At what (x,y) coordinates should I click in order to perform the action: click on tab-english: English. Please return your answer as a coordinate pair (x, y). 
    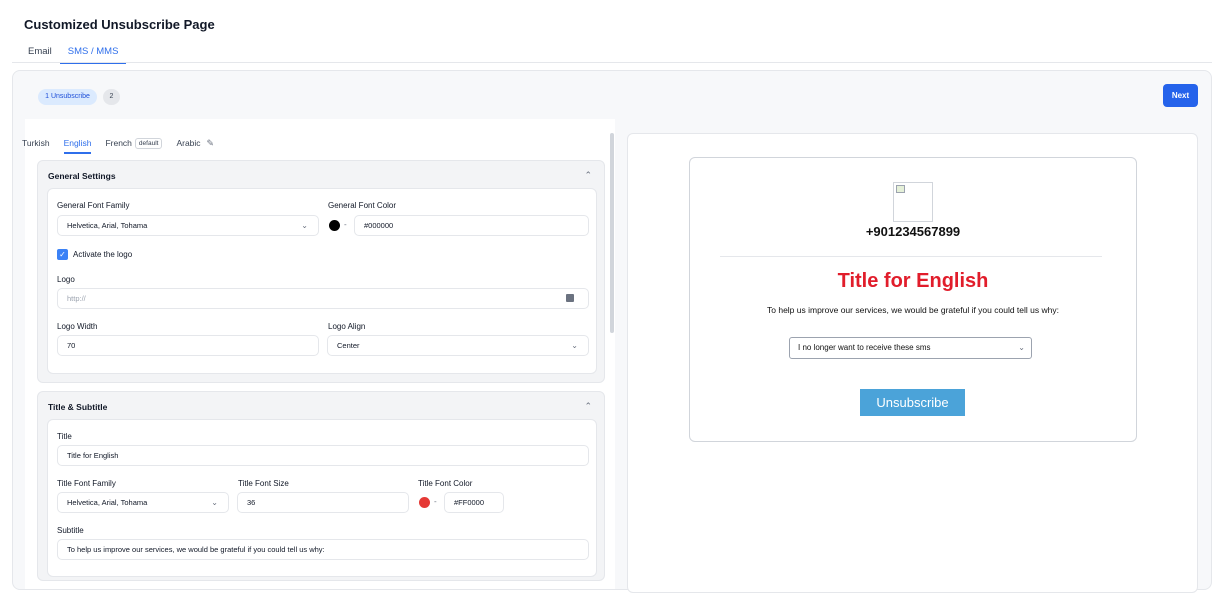
    Looking at the image, I should click on (77, 146).